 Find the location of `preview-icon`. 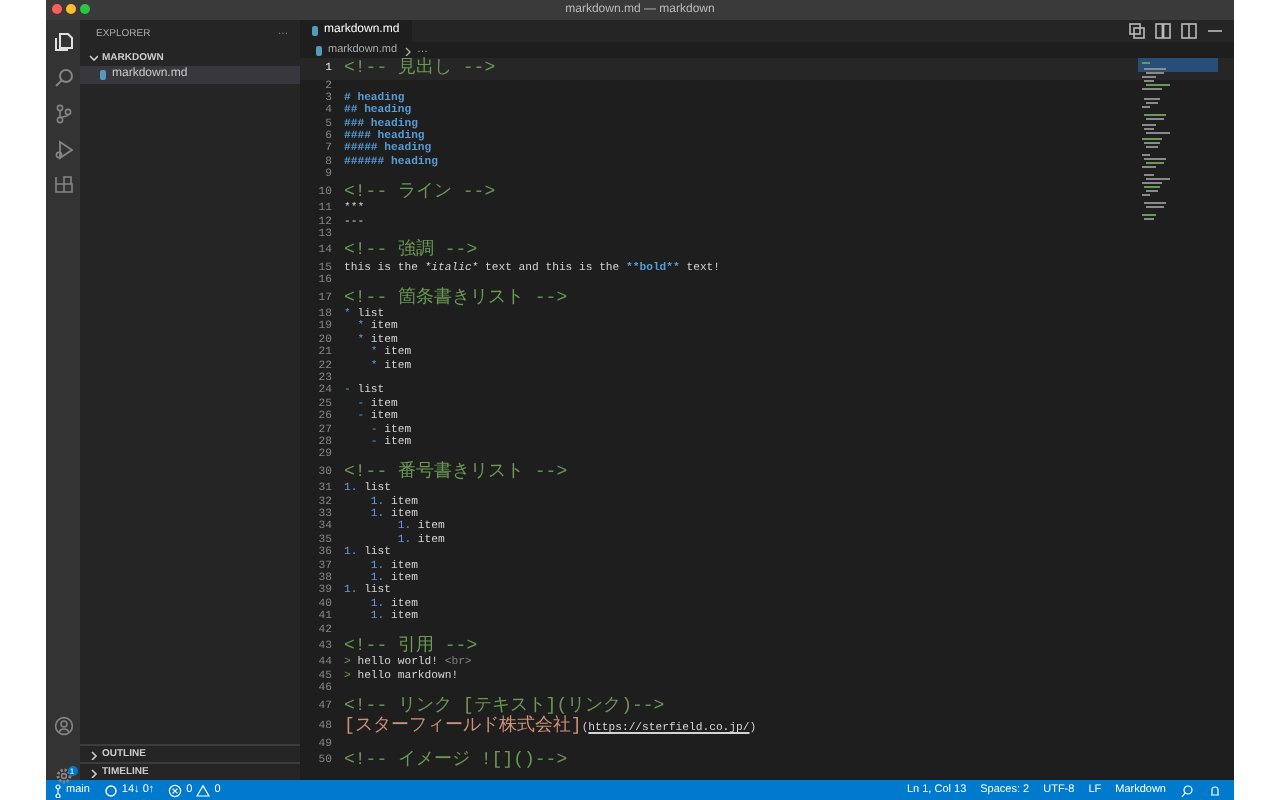

preview-icon is located at coordinates (1163, 31).